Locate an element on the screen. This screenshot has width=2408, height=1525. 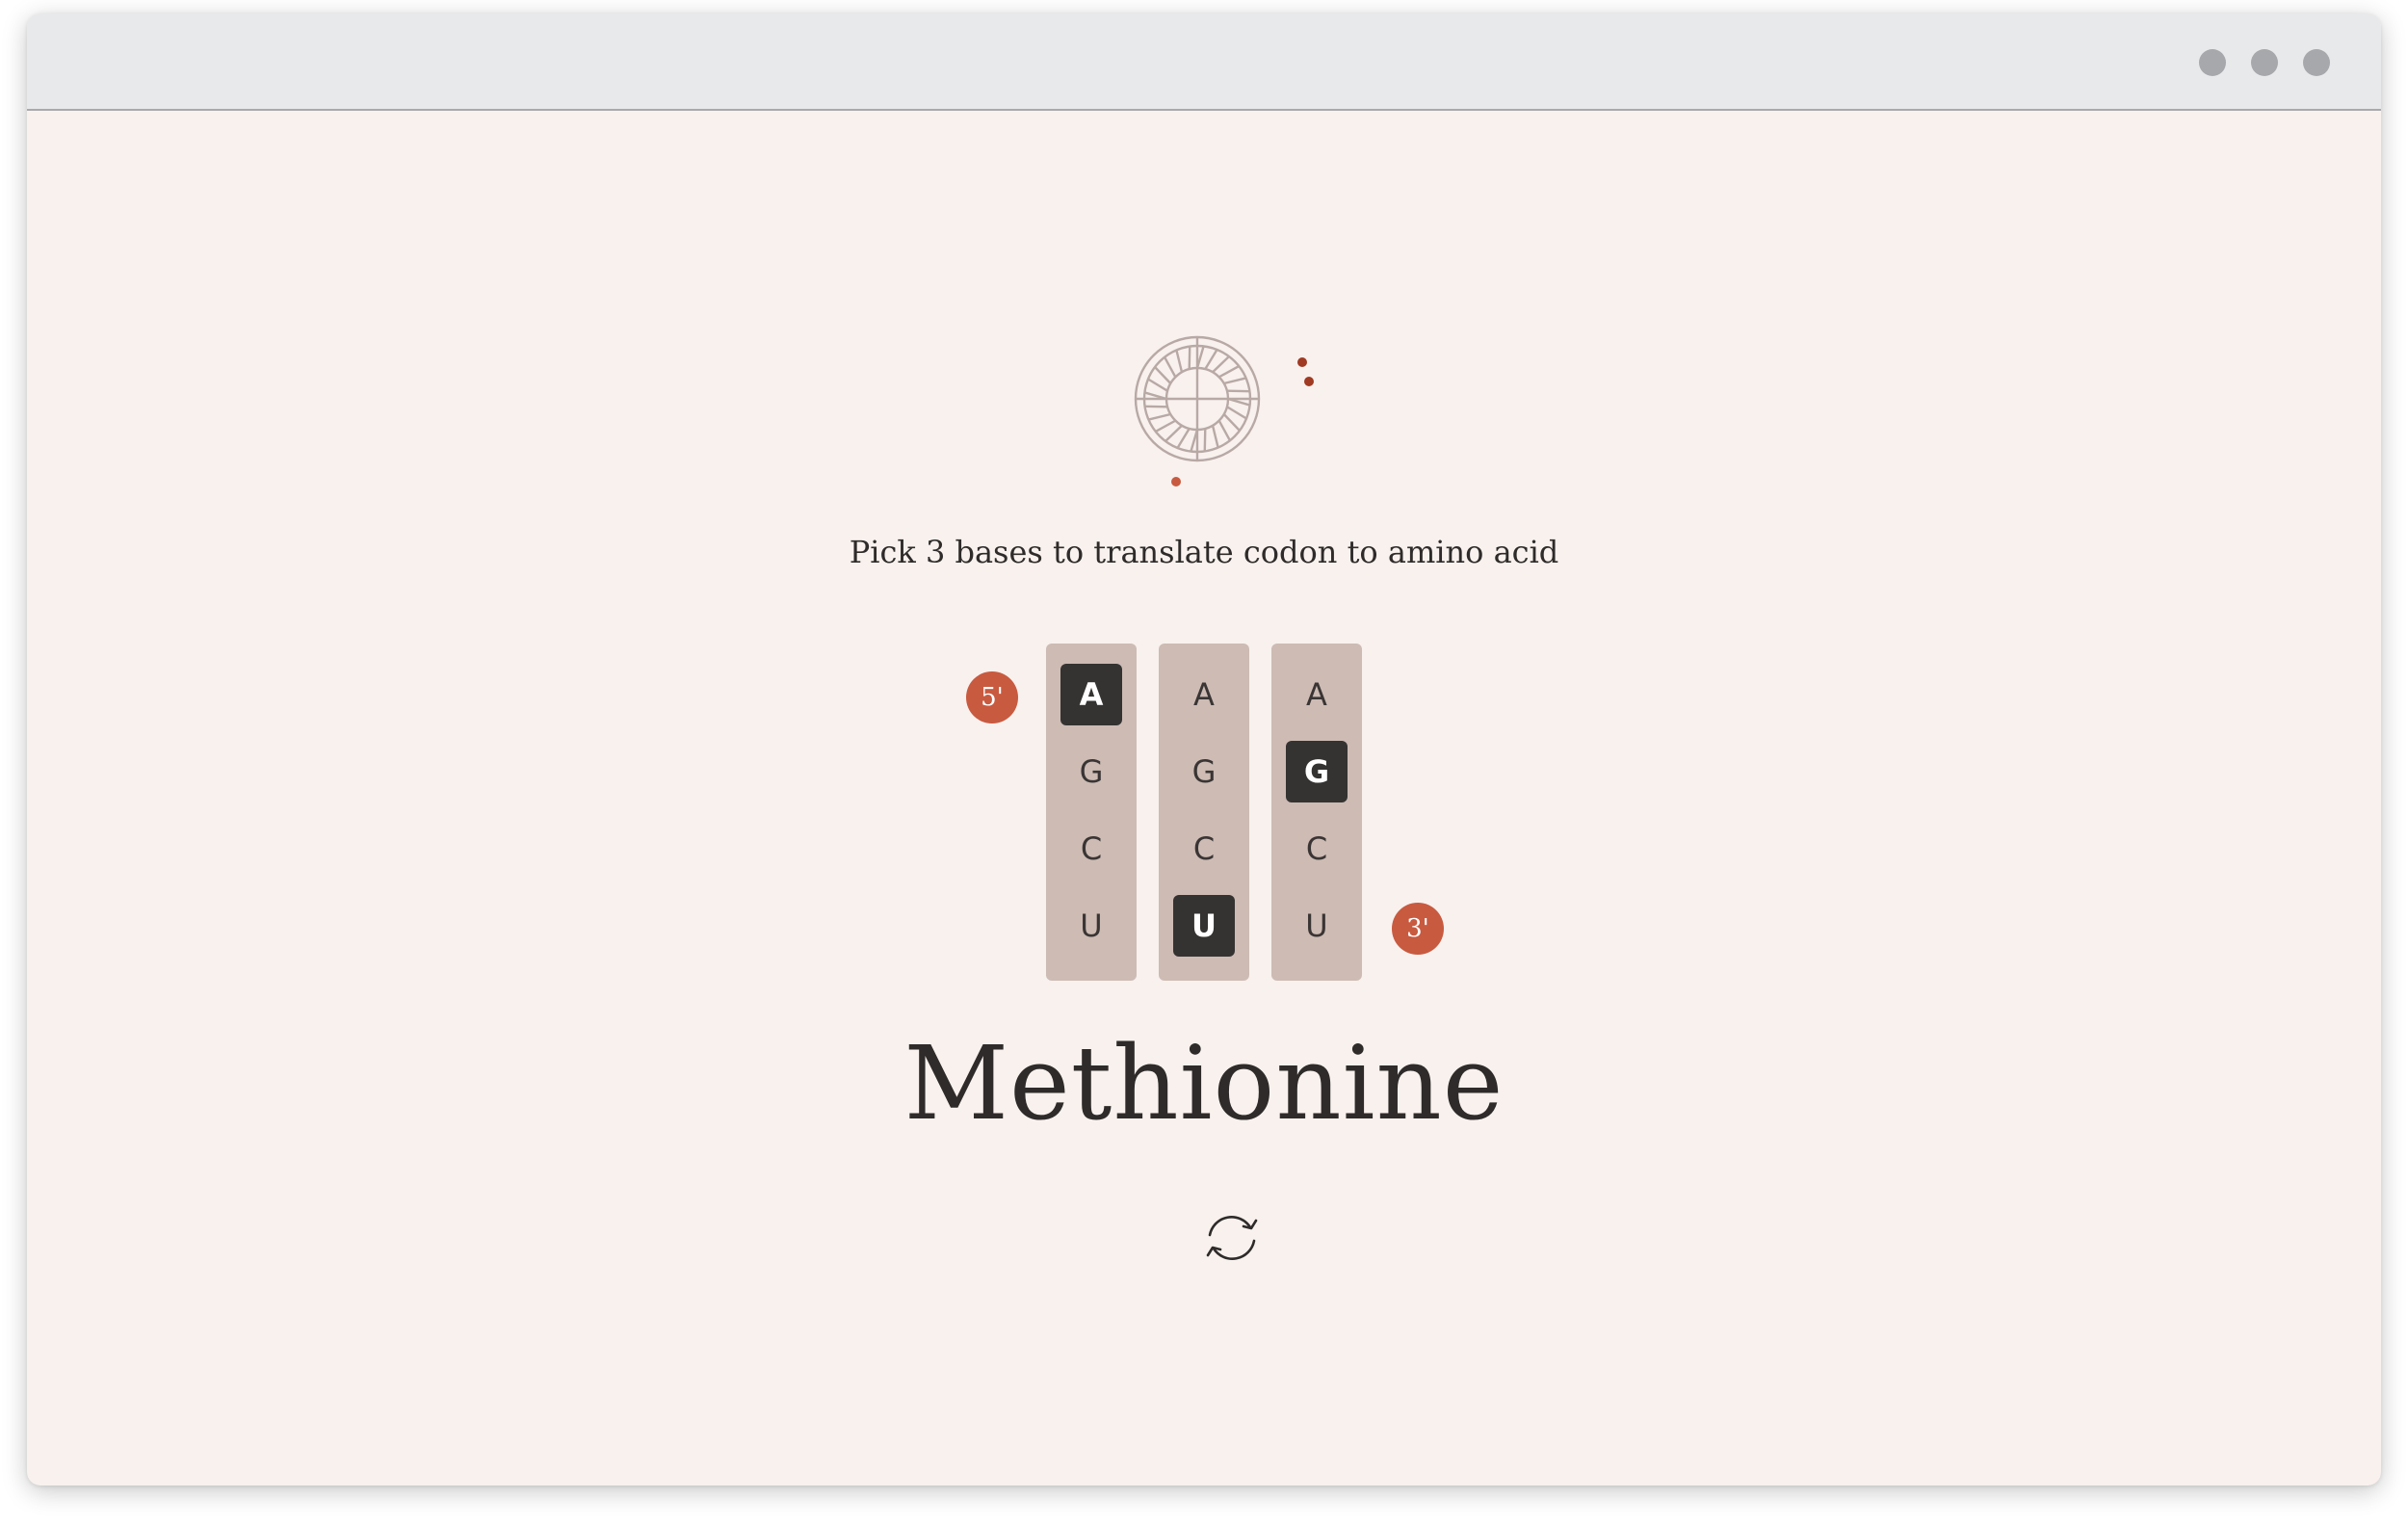
codon-picker: A G C U A G C U A G C U is located at coordinates (1205, 813).